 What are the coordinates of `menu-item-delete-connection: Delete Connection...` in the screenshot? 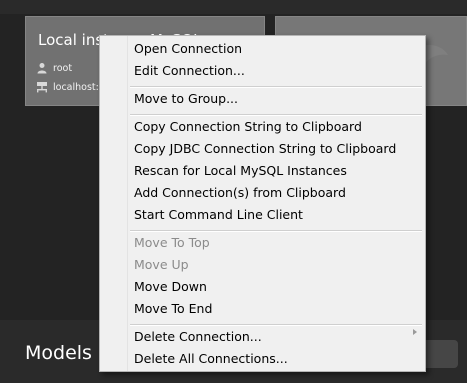 It's located at (198, 336).